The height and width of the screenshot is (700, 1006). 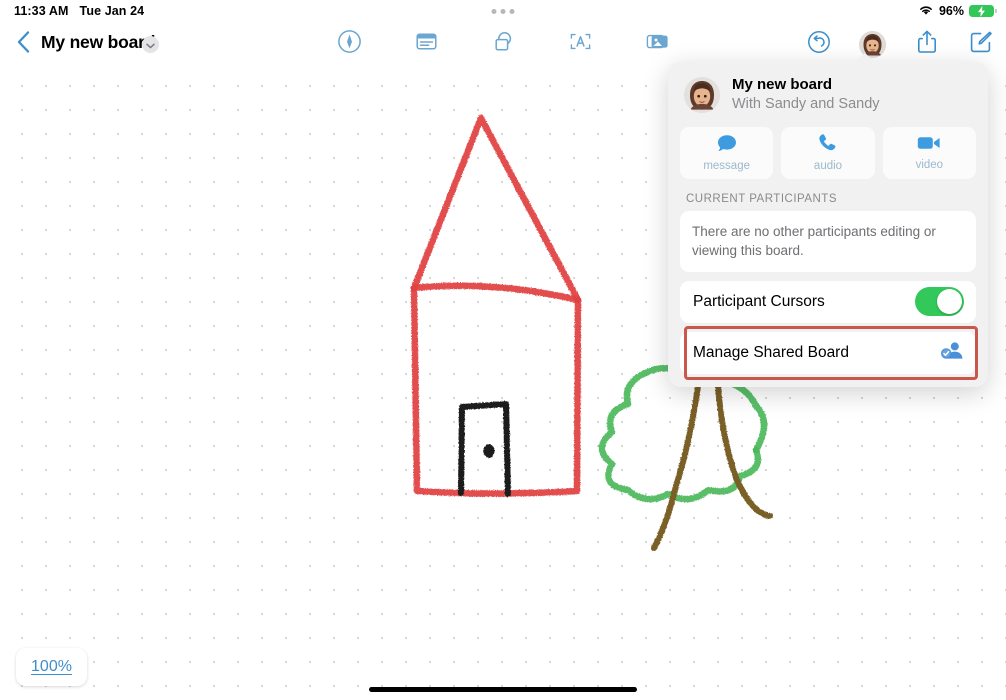 I want to click on popover-arrow, so click(x=865, y=58).